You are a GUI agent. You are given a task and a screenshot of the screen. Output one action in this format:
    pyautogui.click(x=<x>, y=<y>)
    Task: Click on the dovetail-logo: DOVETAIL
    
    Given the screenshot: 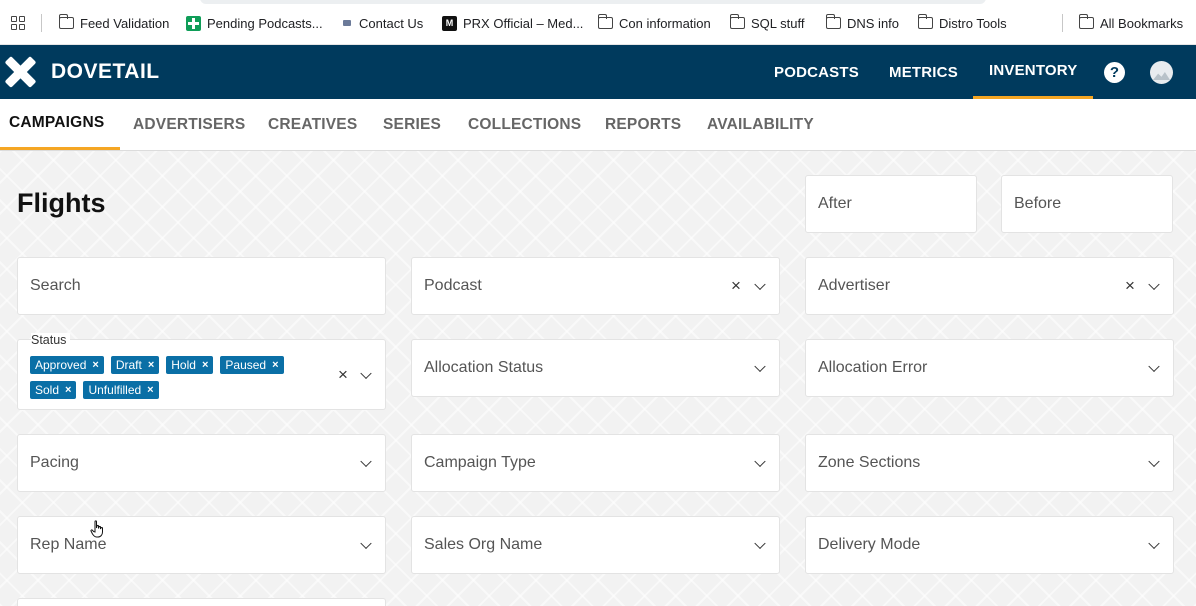 What is the action you would take?
    pyautogui.click(x=82, y=72)
    